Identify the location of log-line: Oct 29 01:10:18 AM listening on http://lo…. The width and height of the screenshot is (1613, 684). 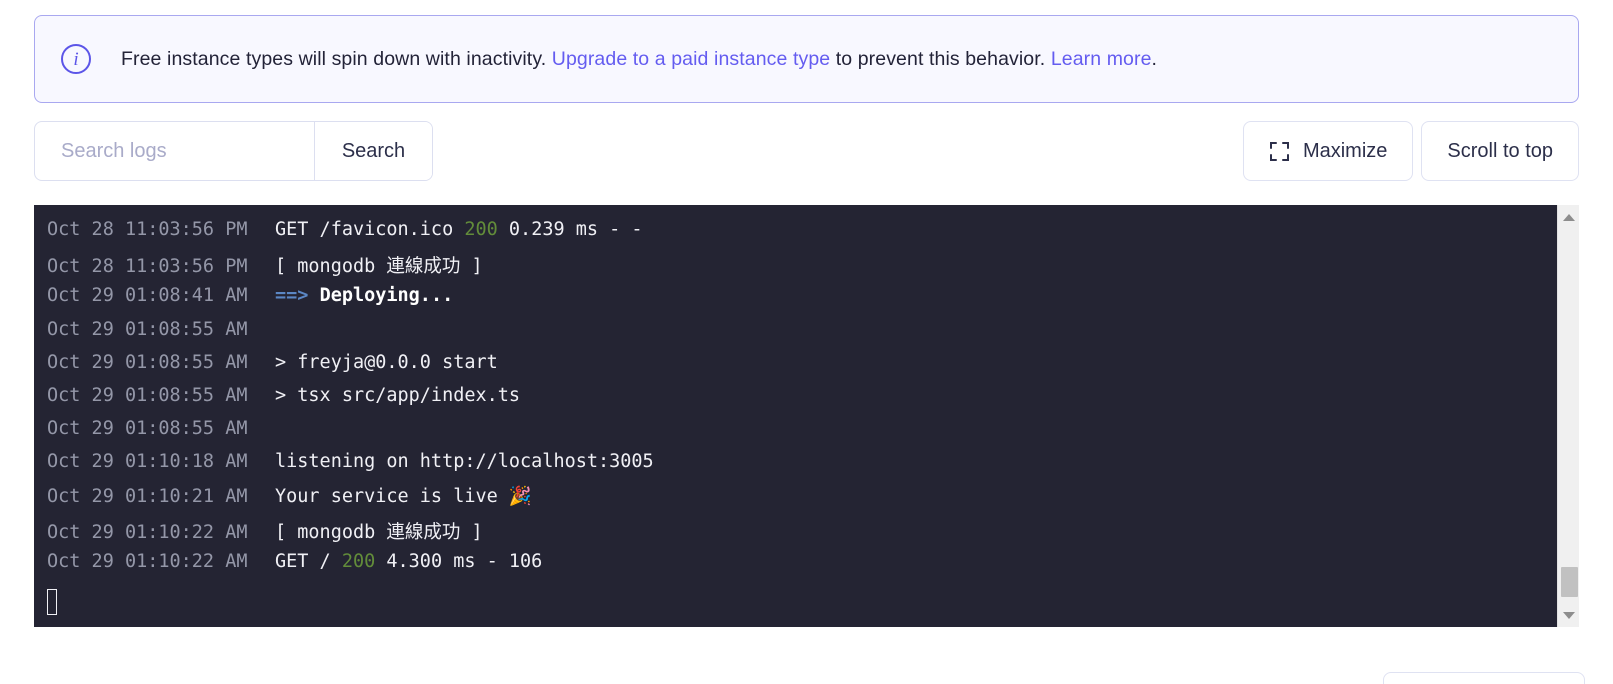
(795, 467).